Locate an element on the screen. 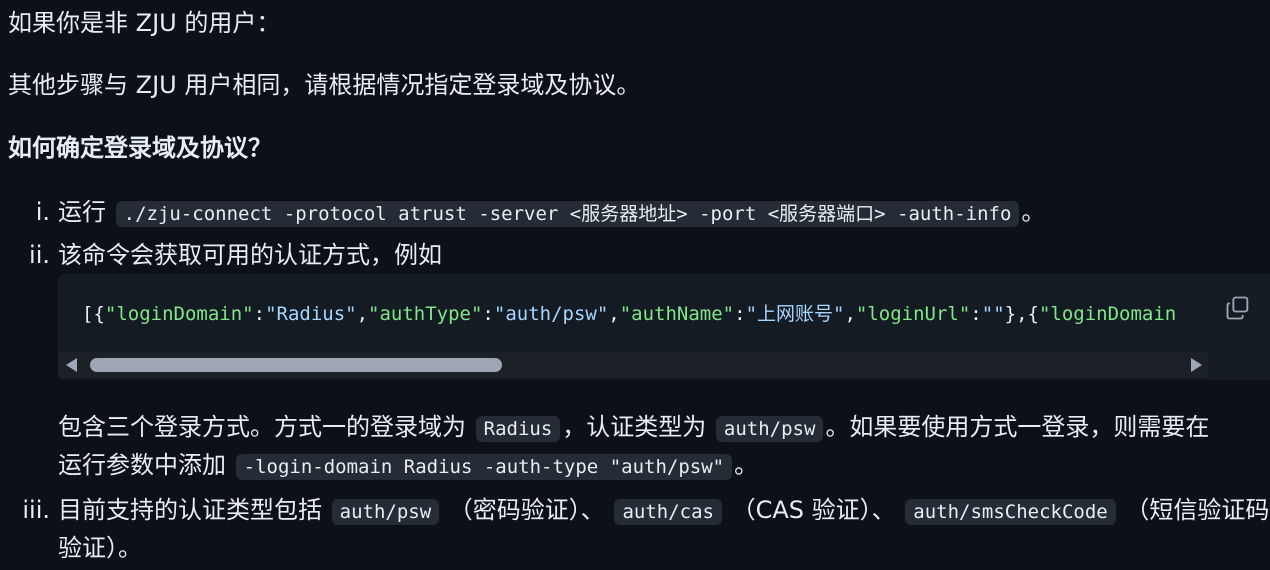 Image resolution: width=1270 pixels, height=570 pixels. scroll-left-arrow-icon is located at coordinates (71, 365).